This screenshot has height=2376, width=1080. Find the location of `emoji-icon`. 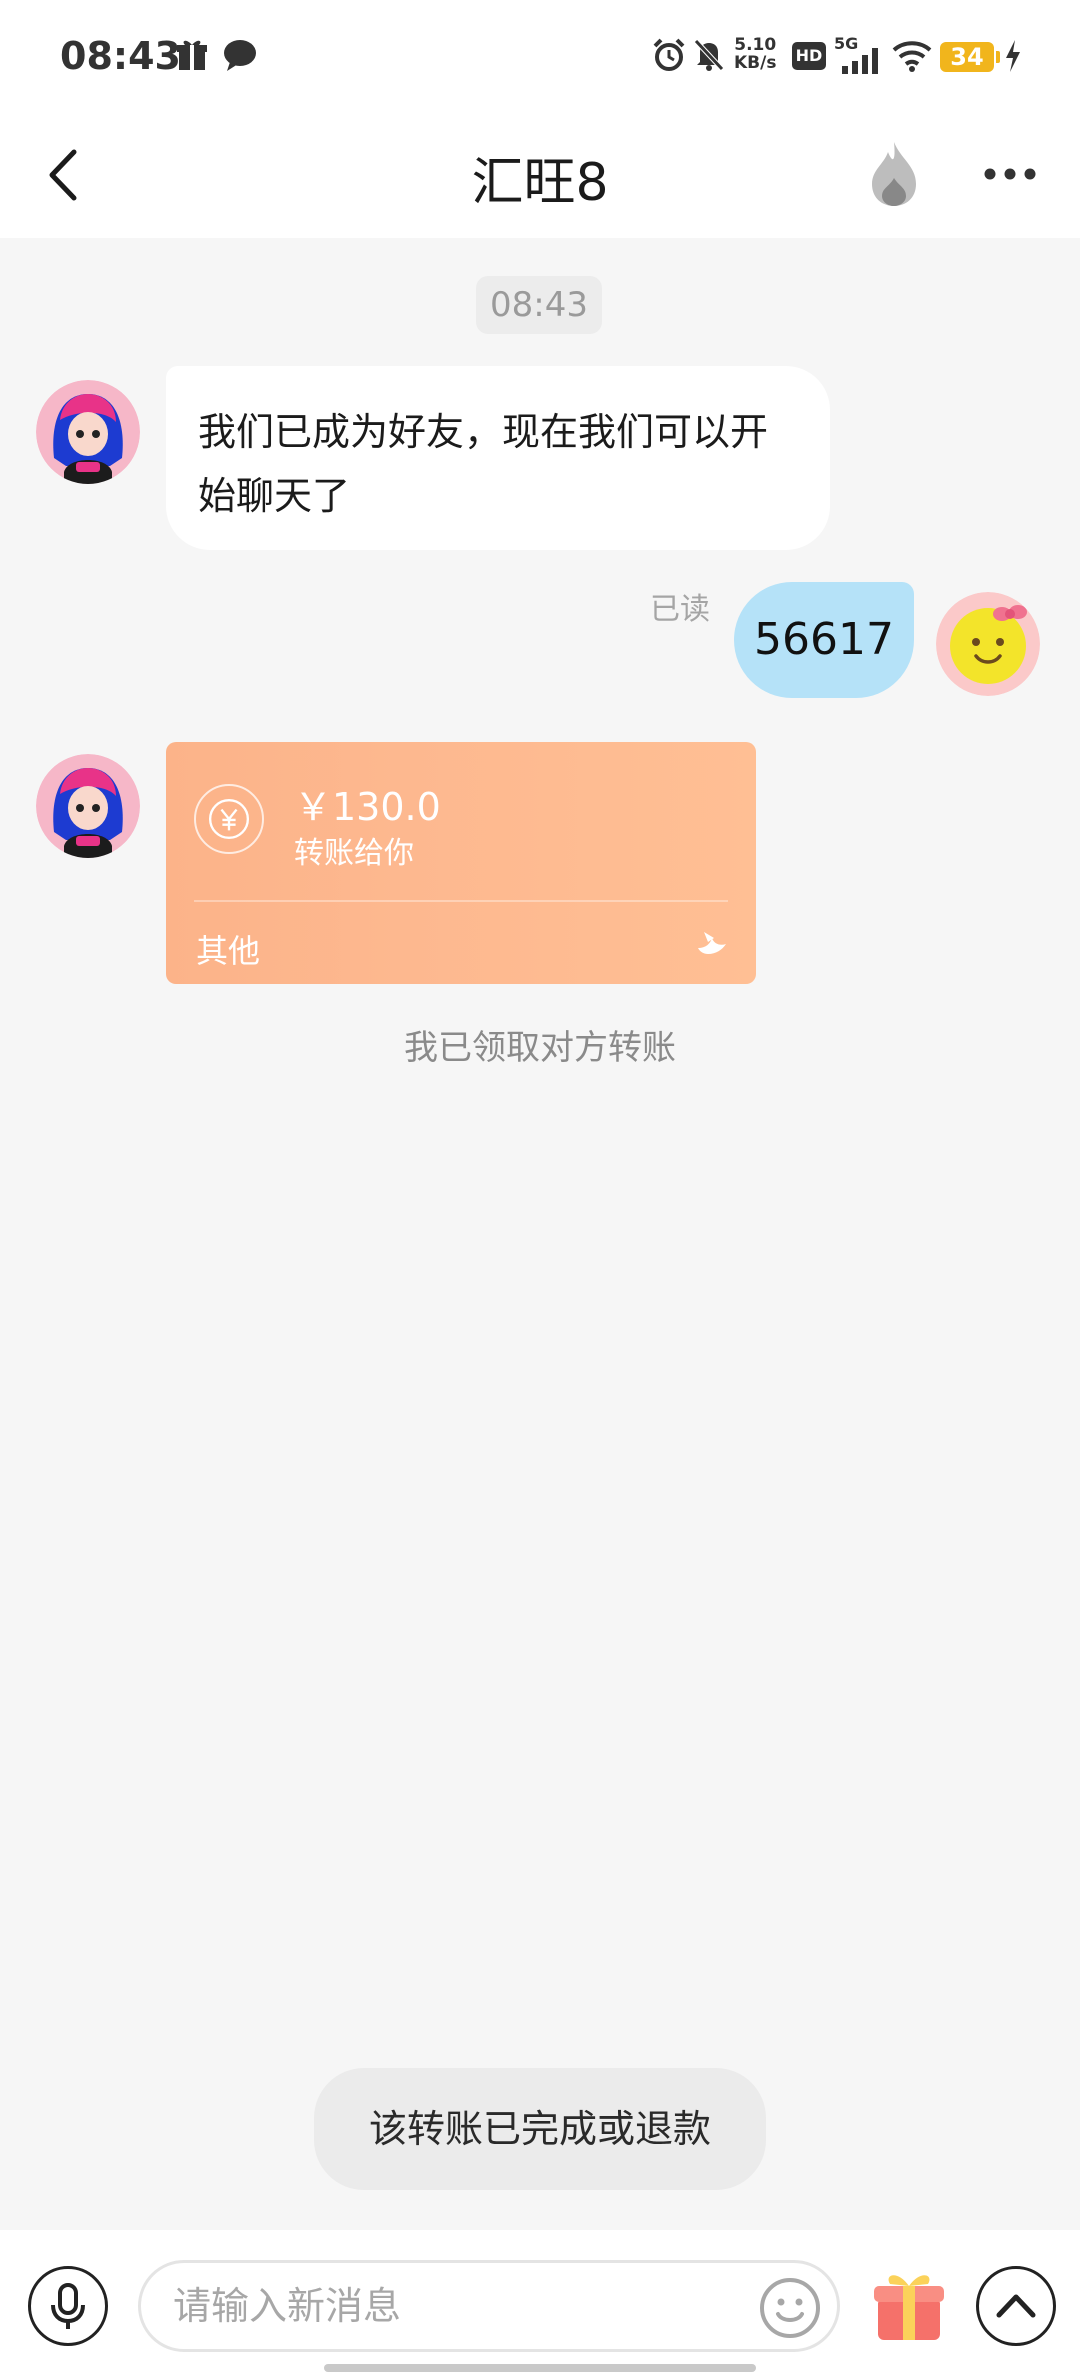

emoji-icon is located at coordinates (790, 2308).